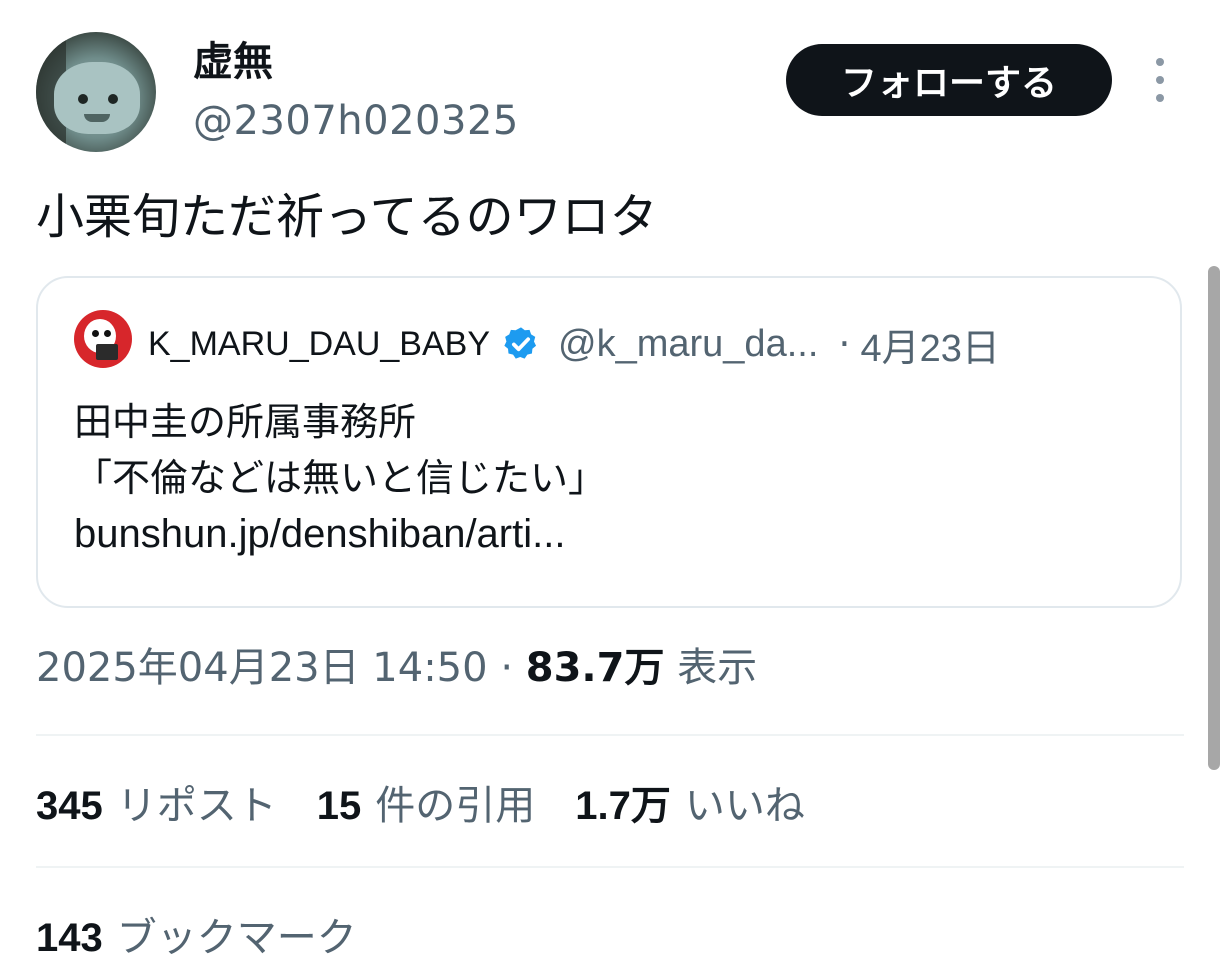 Image resolution: width=1220 pixels, height=968 pixels. Describe the element at coordinates (744, 806) in the screenshot. I see `likes-label: いいね` at that location.